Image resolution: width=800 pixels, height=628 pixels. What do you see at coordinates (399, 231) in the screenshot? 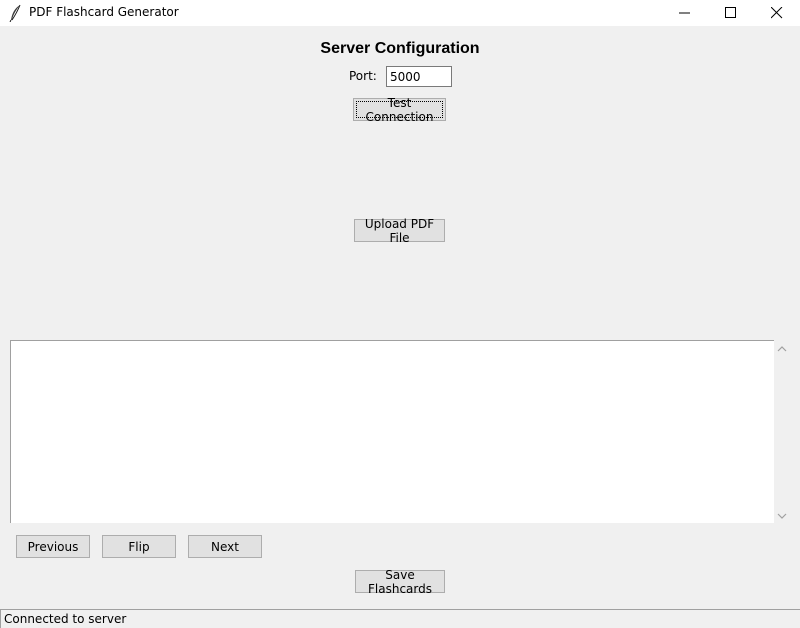
I see `upload-pdf-button: Upload PDF File` at bounding box center [399, 231].